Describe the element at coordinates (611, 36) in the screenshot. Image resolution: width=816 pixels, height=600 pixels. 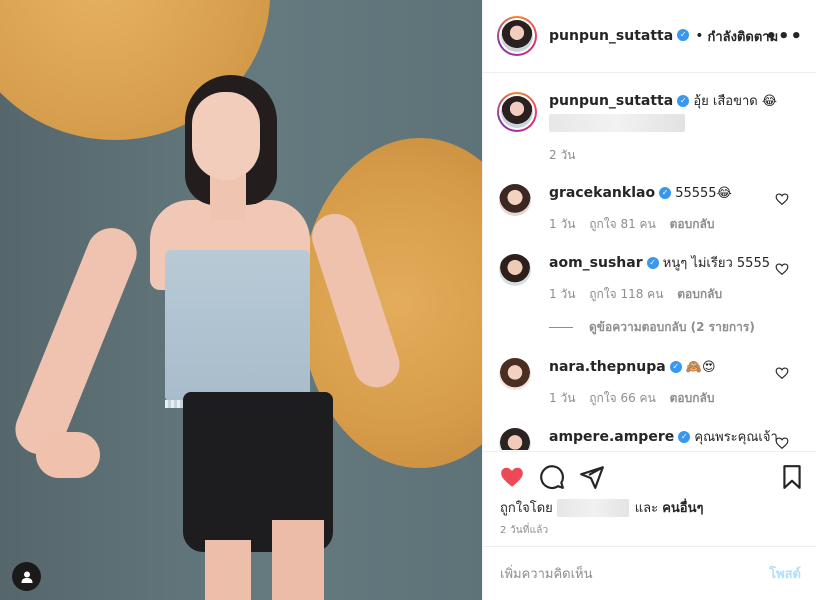
I see `author-username: punpun_sutatta` at that location.